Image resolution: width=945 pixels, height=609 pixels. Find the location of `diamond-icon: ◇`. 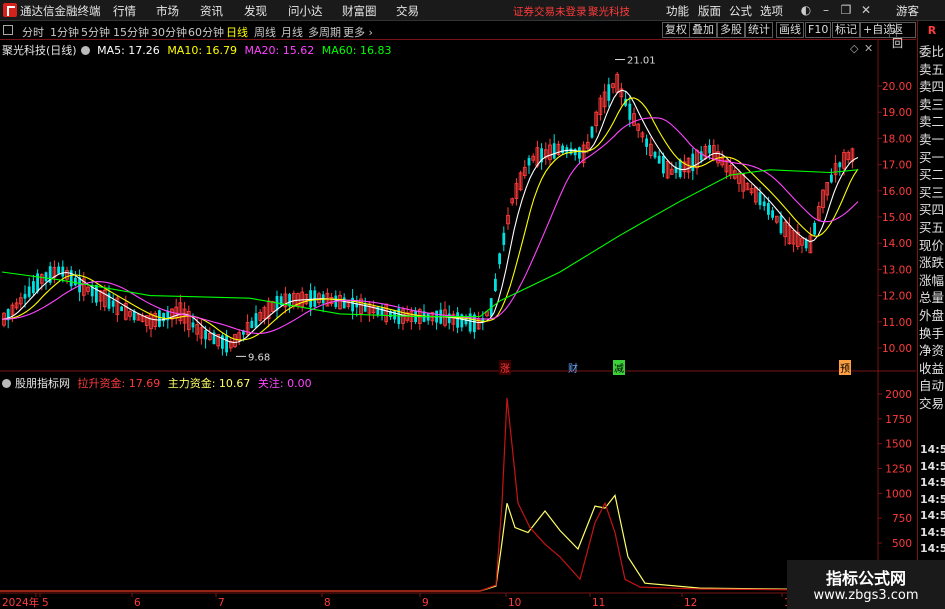

diamond-icon: ◇ is located at coordinates (854, 48).